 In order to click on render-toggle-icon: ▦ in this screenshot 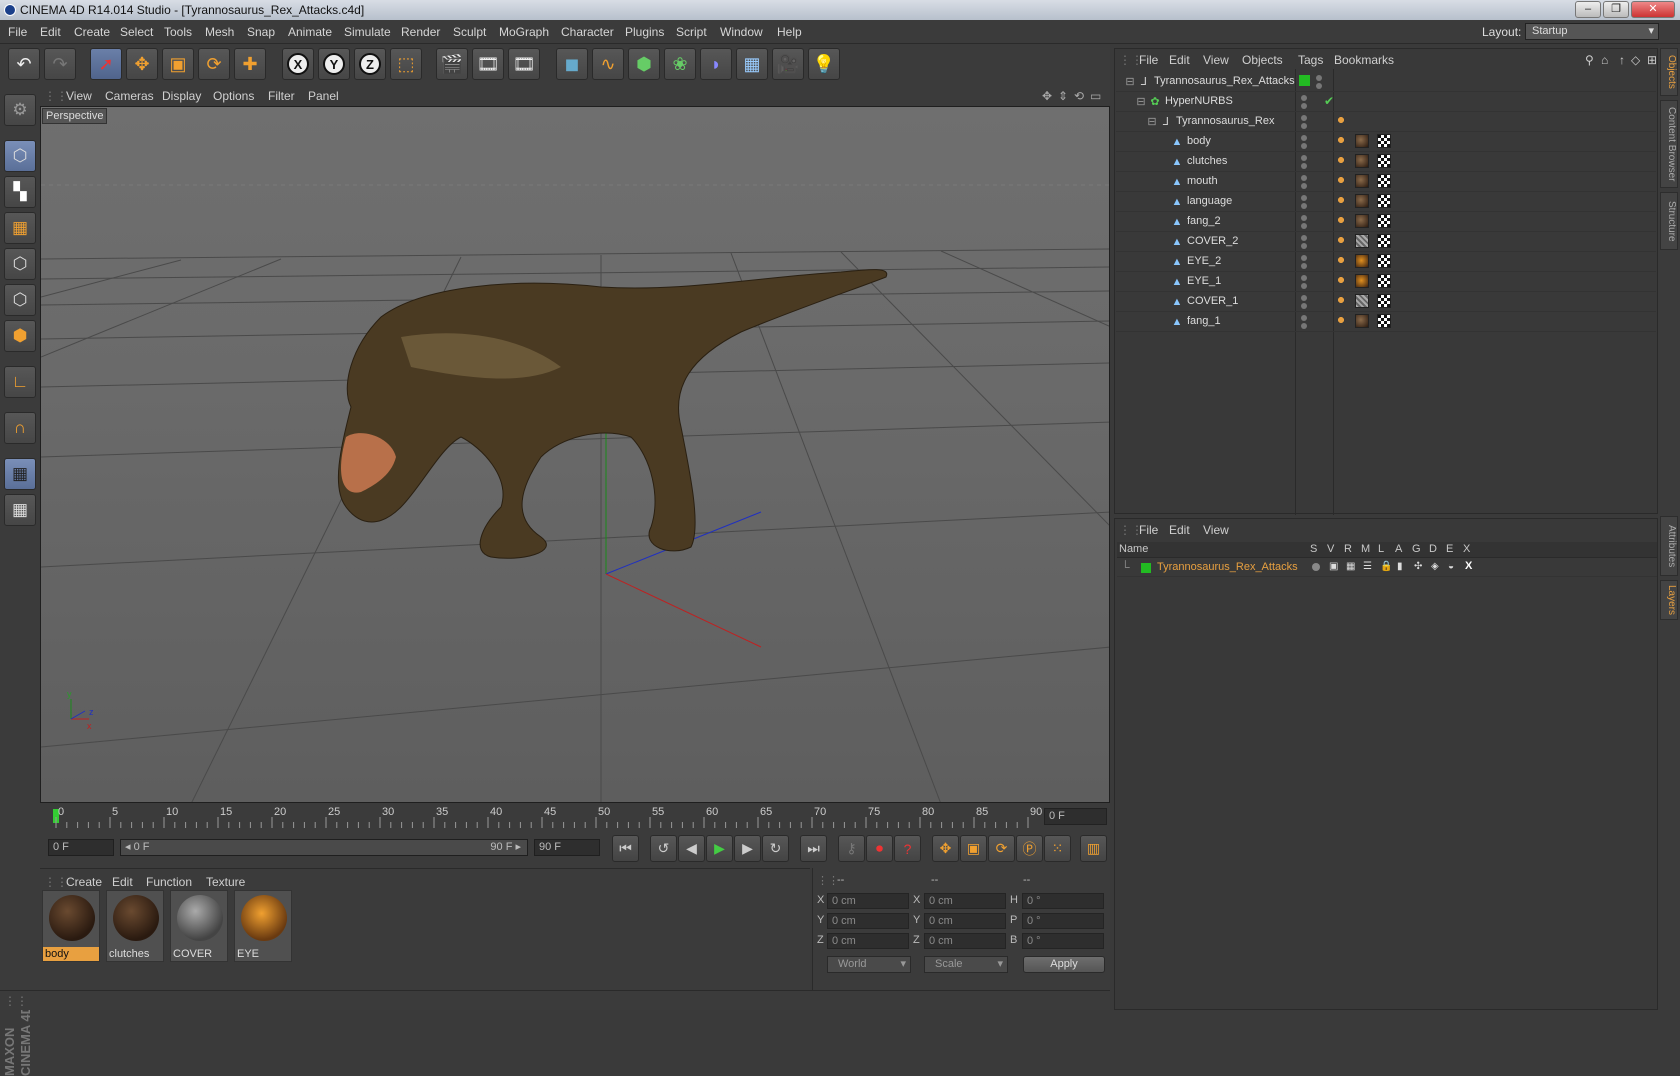, I will do `click(1350, 566)`.